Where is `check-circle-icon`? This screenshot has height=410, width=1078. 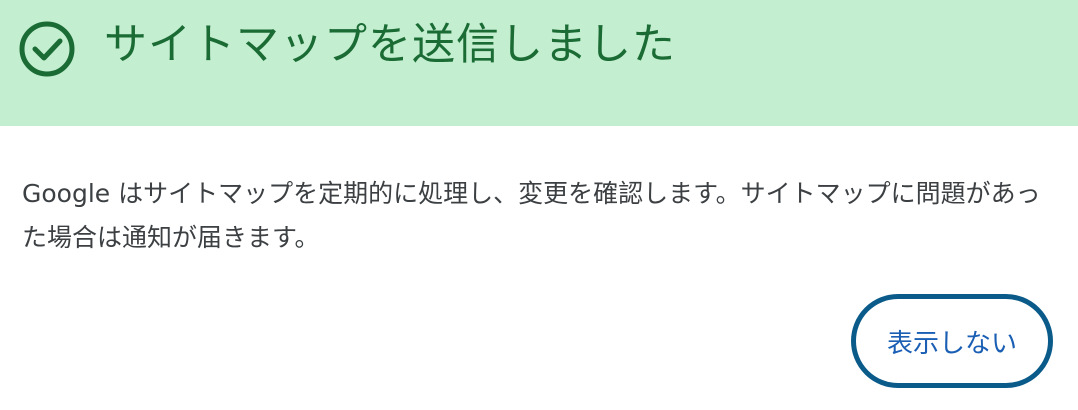 check-circle-icon is located at coordinates (47, 49).